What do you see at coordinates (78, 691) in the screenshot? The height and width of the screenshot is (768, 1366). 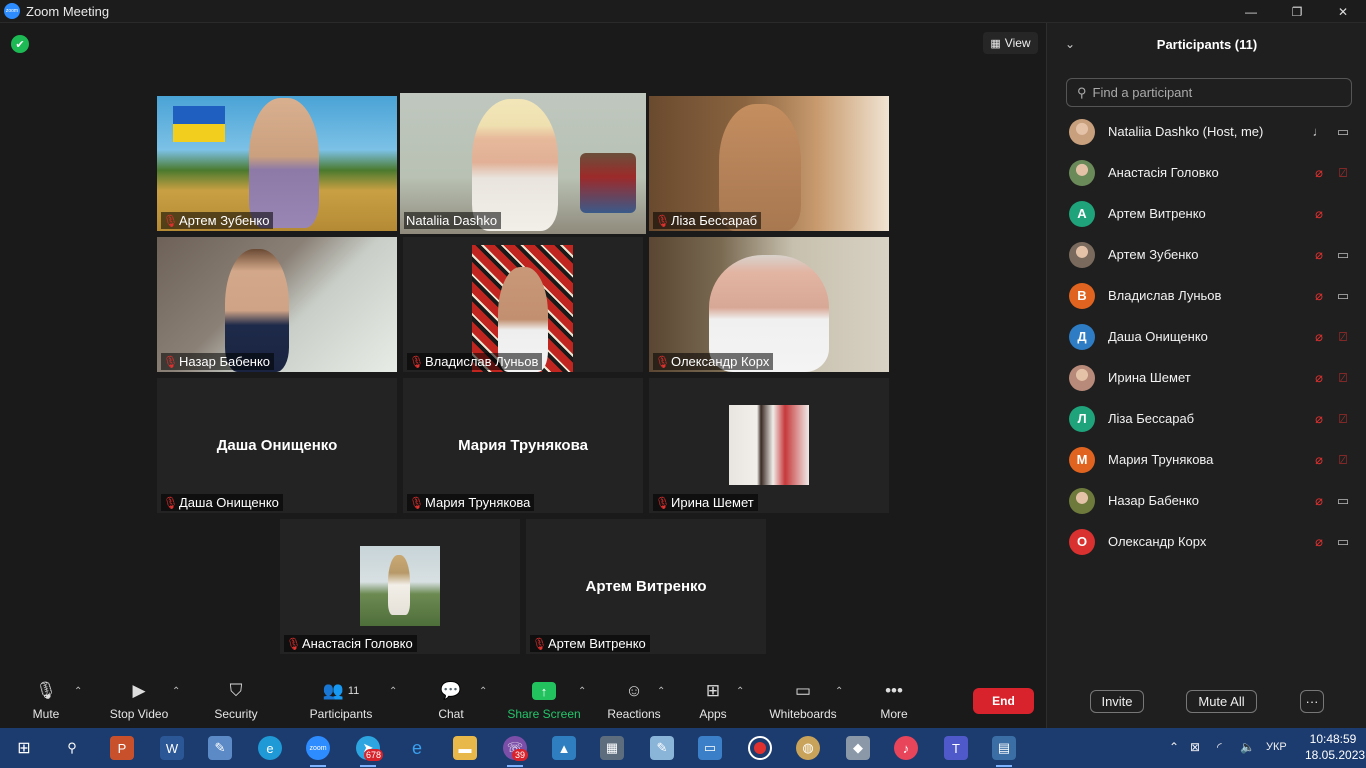 I see `mute-options-caret: ⌃` at bounding box center [78, 691].